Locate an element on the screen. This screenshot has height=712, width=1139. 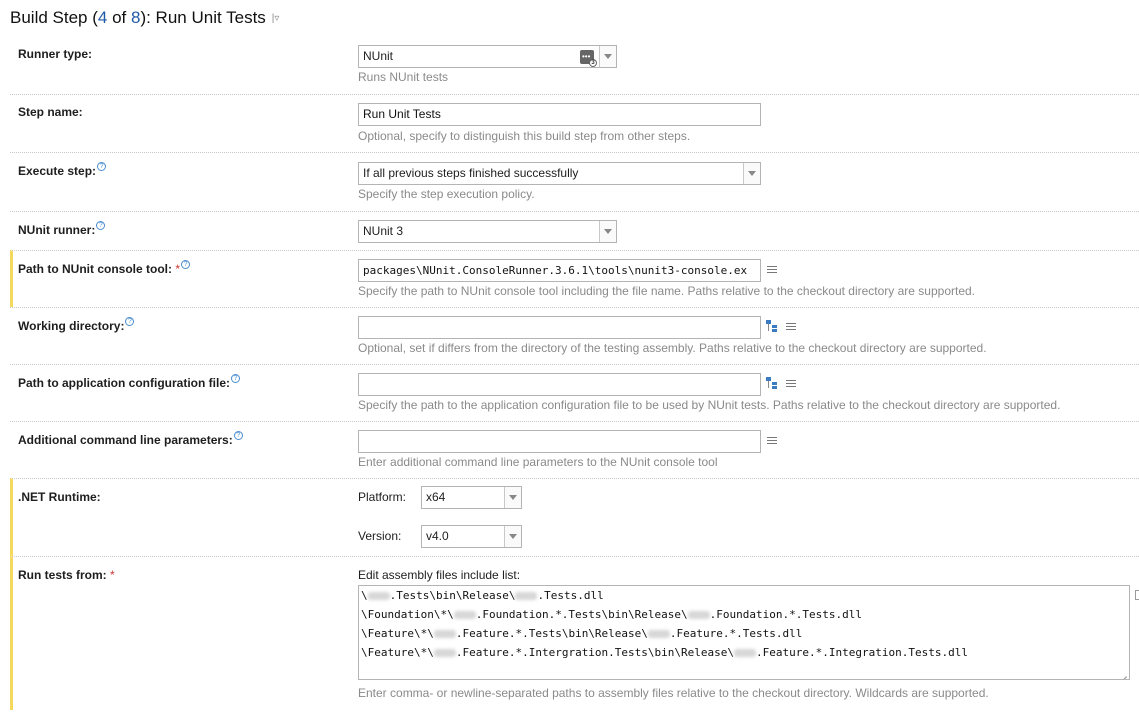
nunit-runner-label-wrap: NUnit runner:? is located at coordinates (62, 229).